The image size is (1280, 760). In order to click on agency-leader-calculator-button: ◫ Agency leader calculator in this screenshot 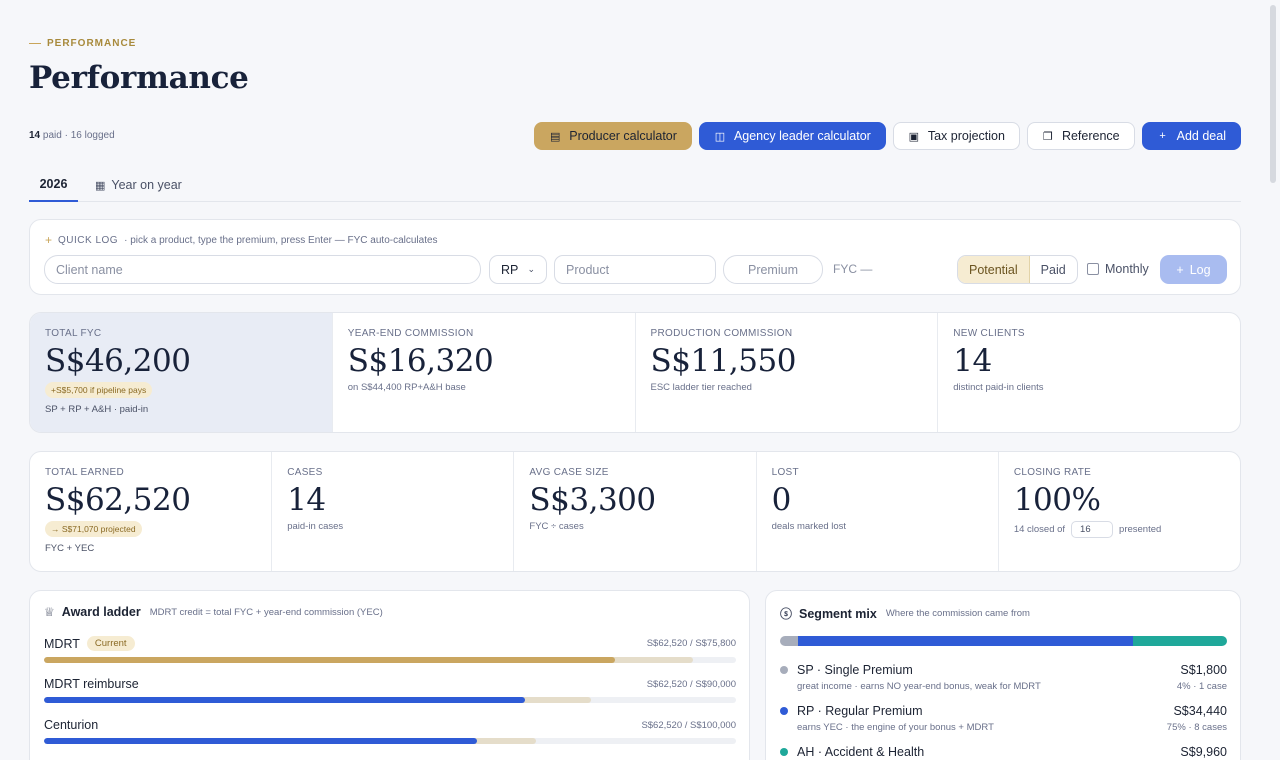, I will do `click(792, 136)`.